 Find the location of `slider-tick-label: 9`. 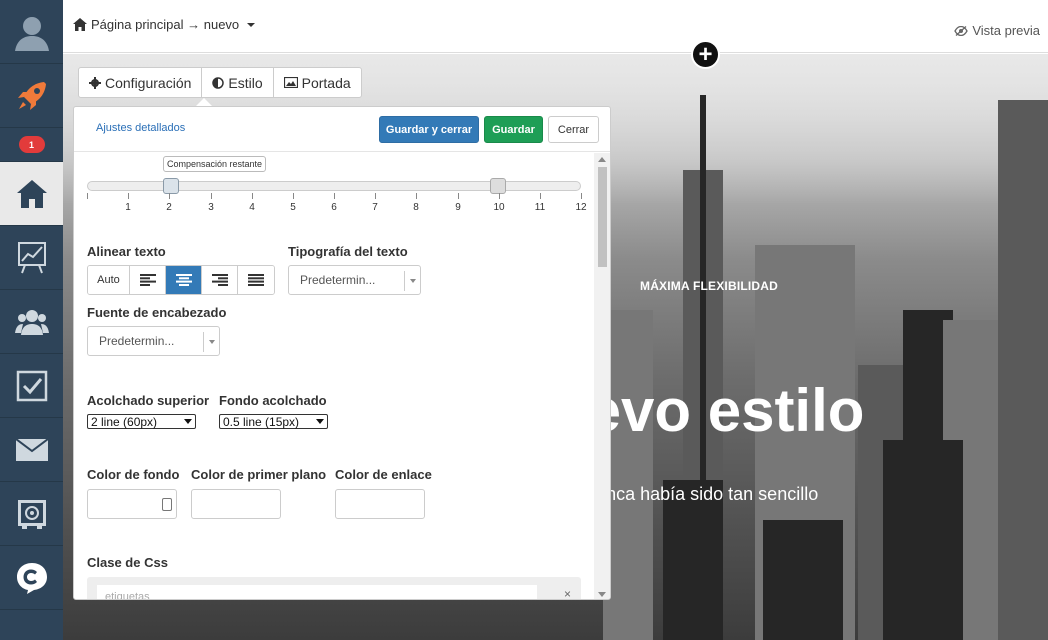

slider-tick-label: 9 is located at coordinates (458, 207).